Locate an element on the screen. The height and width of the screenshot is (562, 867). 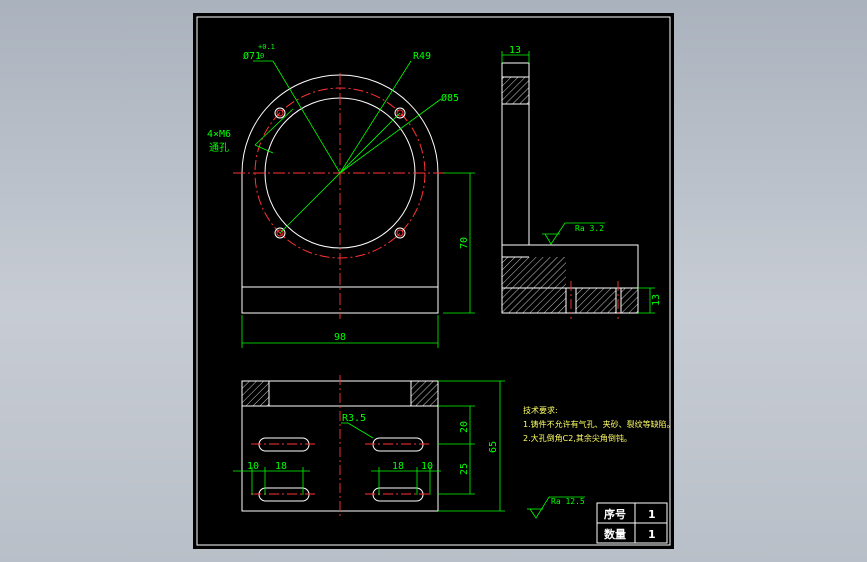
dim-height-70: 70 is located at coordinates (464, 243).